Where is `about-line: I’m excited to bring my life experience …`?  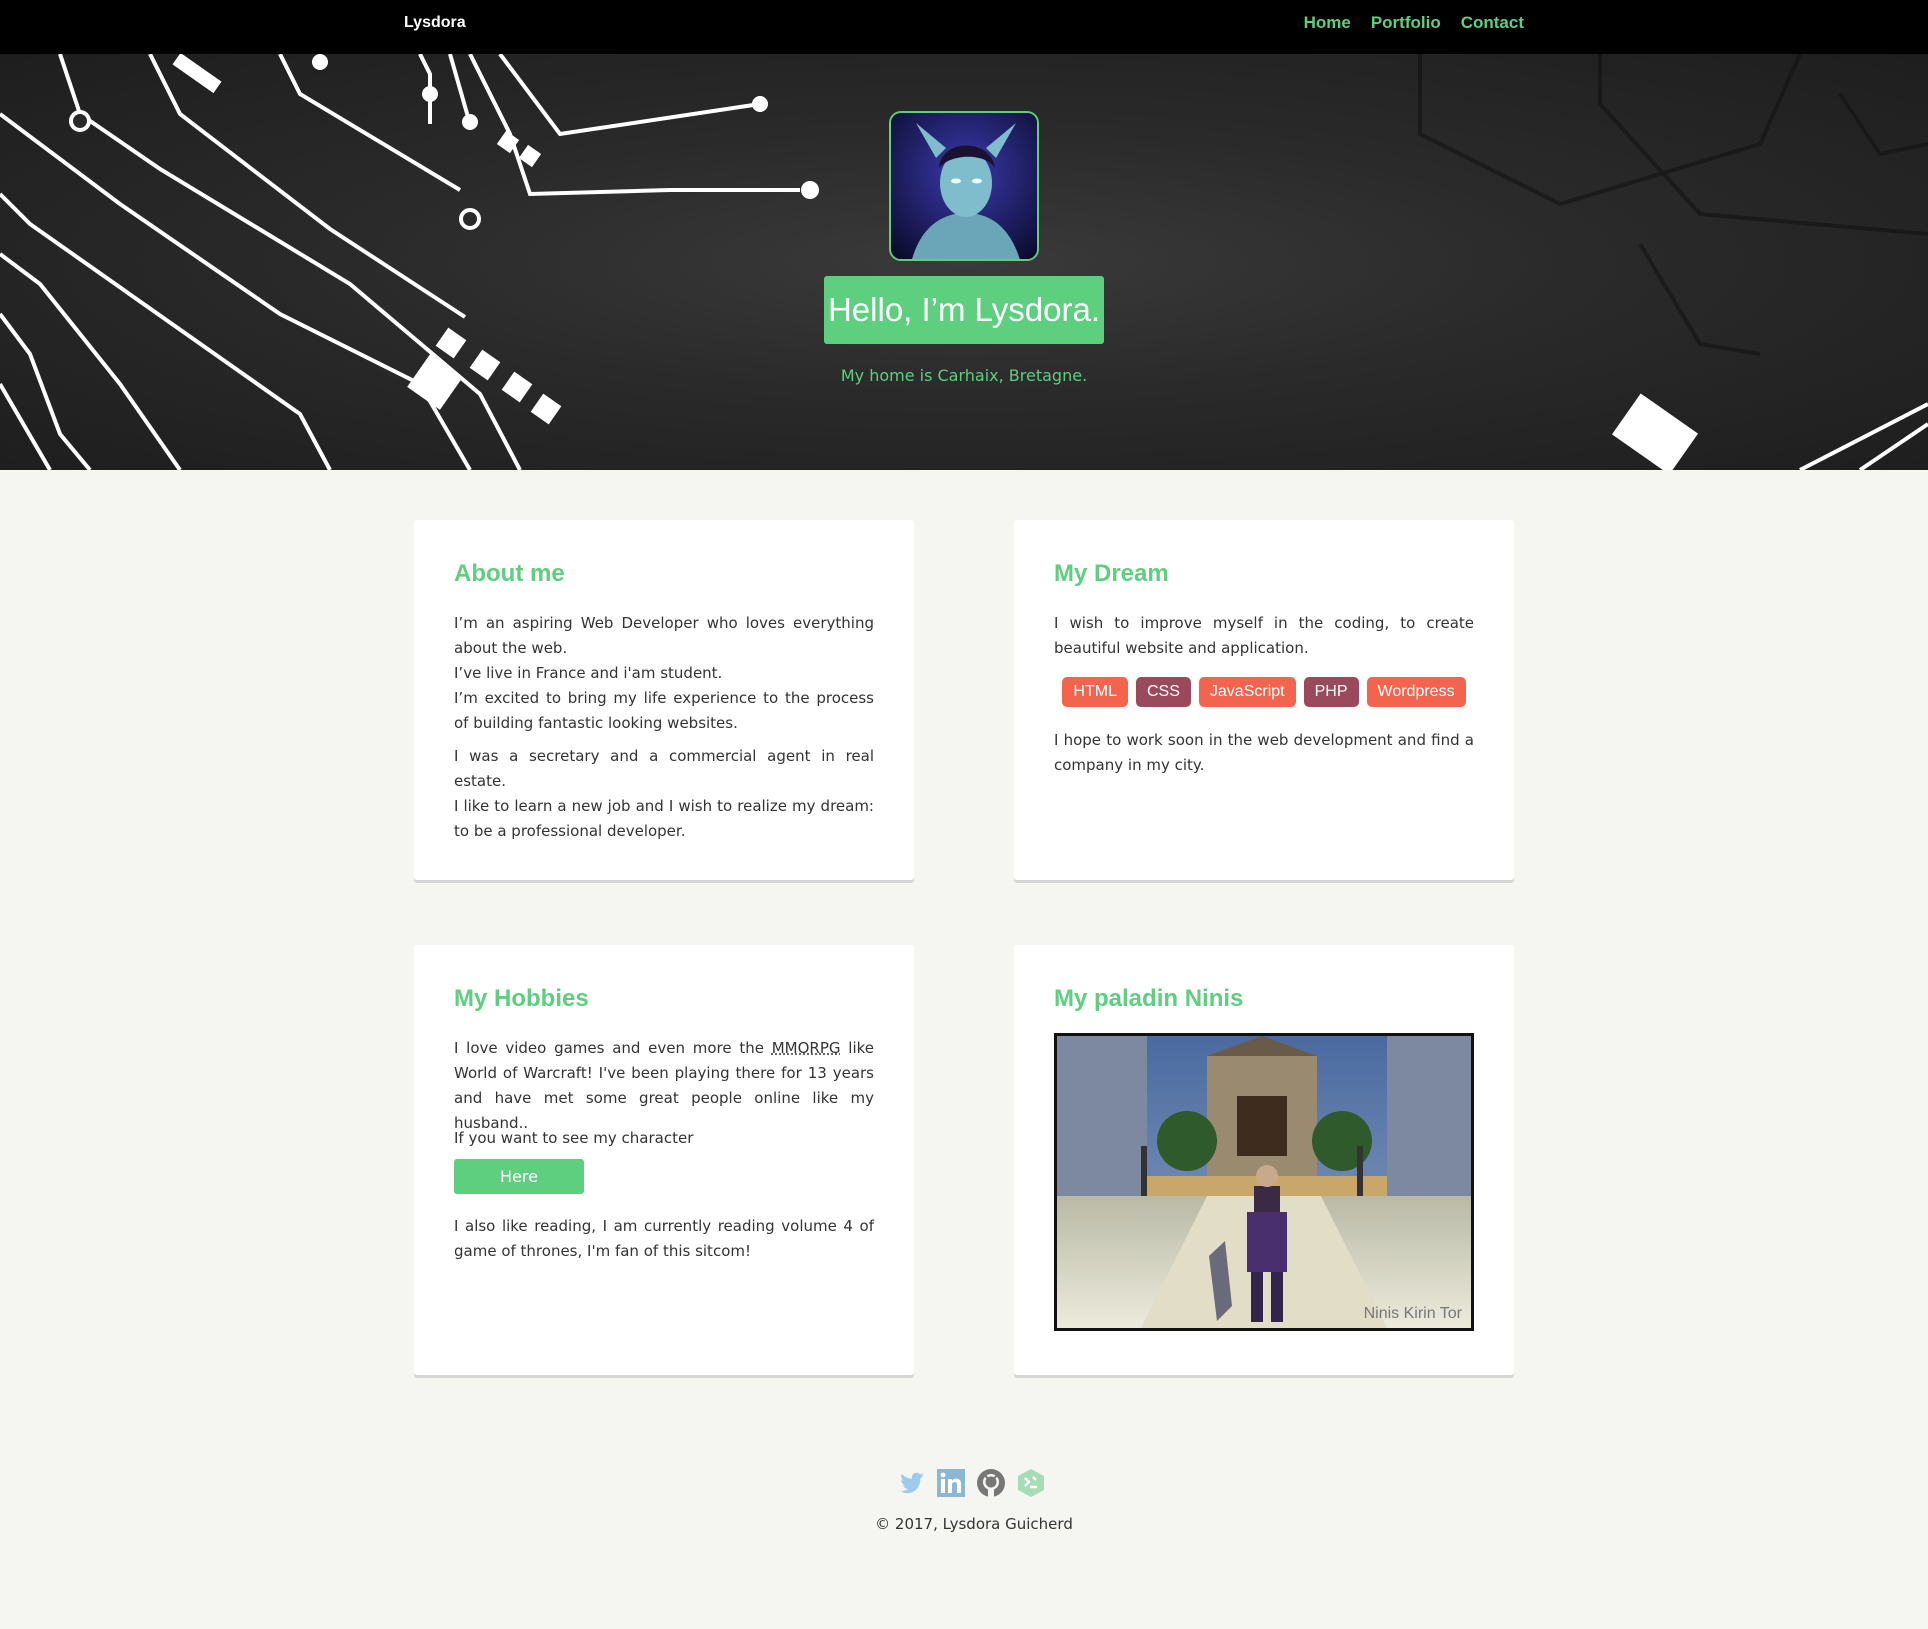
about-line: I’m excited to bring my life experience … is located at coordinates (664, 710).